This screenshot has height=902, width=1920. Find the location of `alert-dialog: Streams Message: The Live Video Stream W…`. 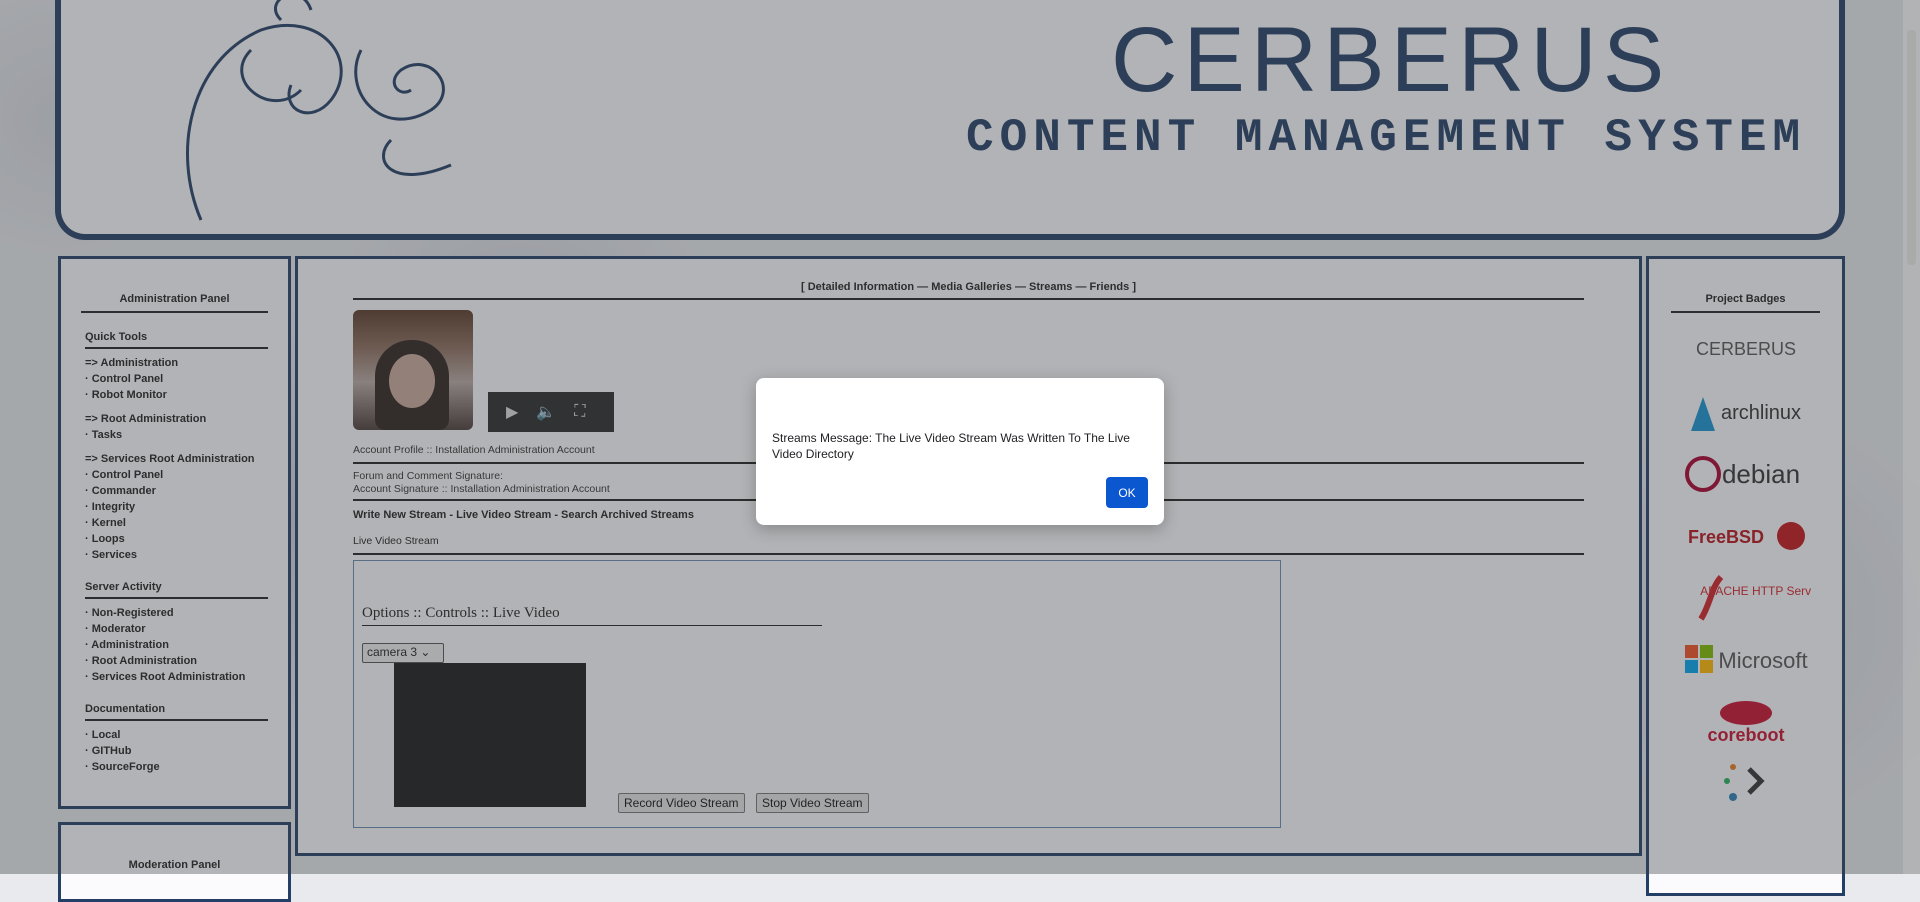

alert-dialog: Streams Message: The Live Video Stream W… is located at coordinates (960, 451).